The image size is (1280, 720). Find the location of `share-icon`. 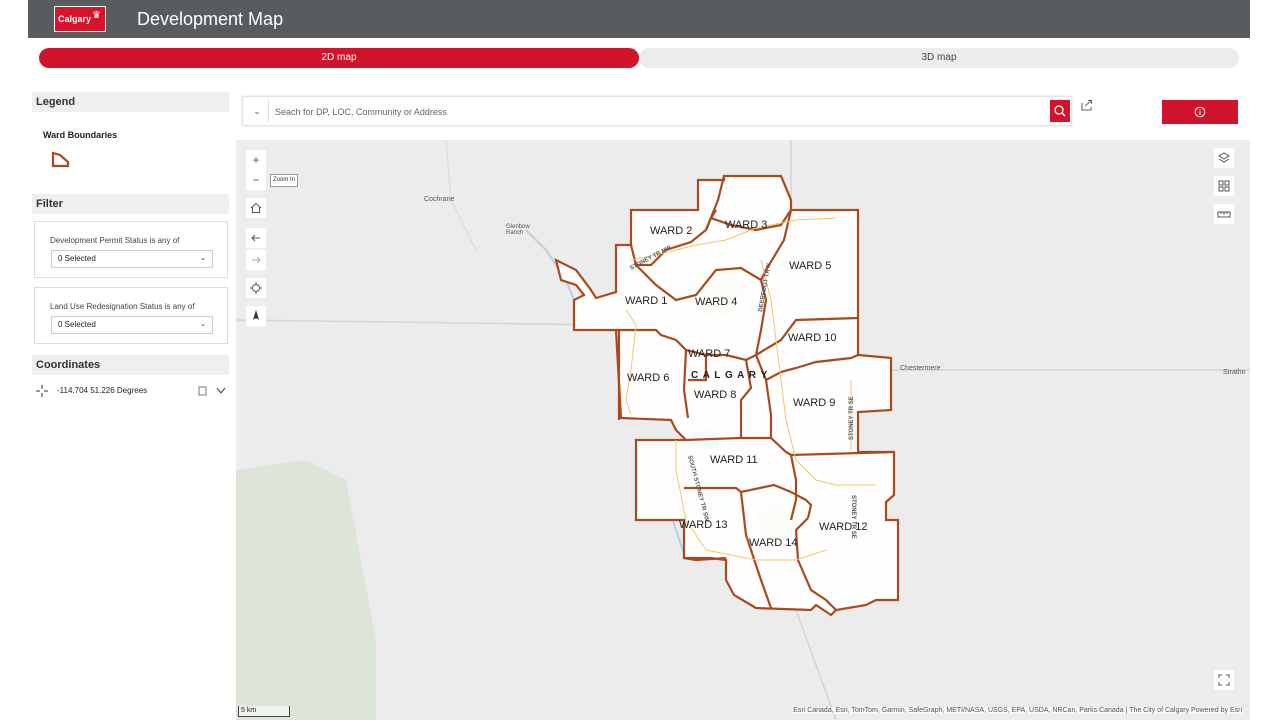

share-icon is located at coordinates (1087, 105).